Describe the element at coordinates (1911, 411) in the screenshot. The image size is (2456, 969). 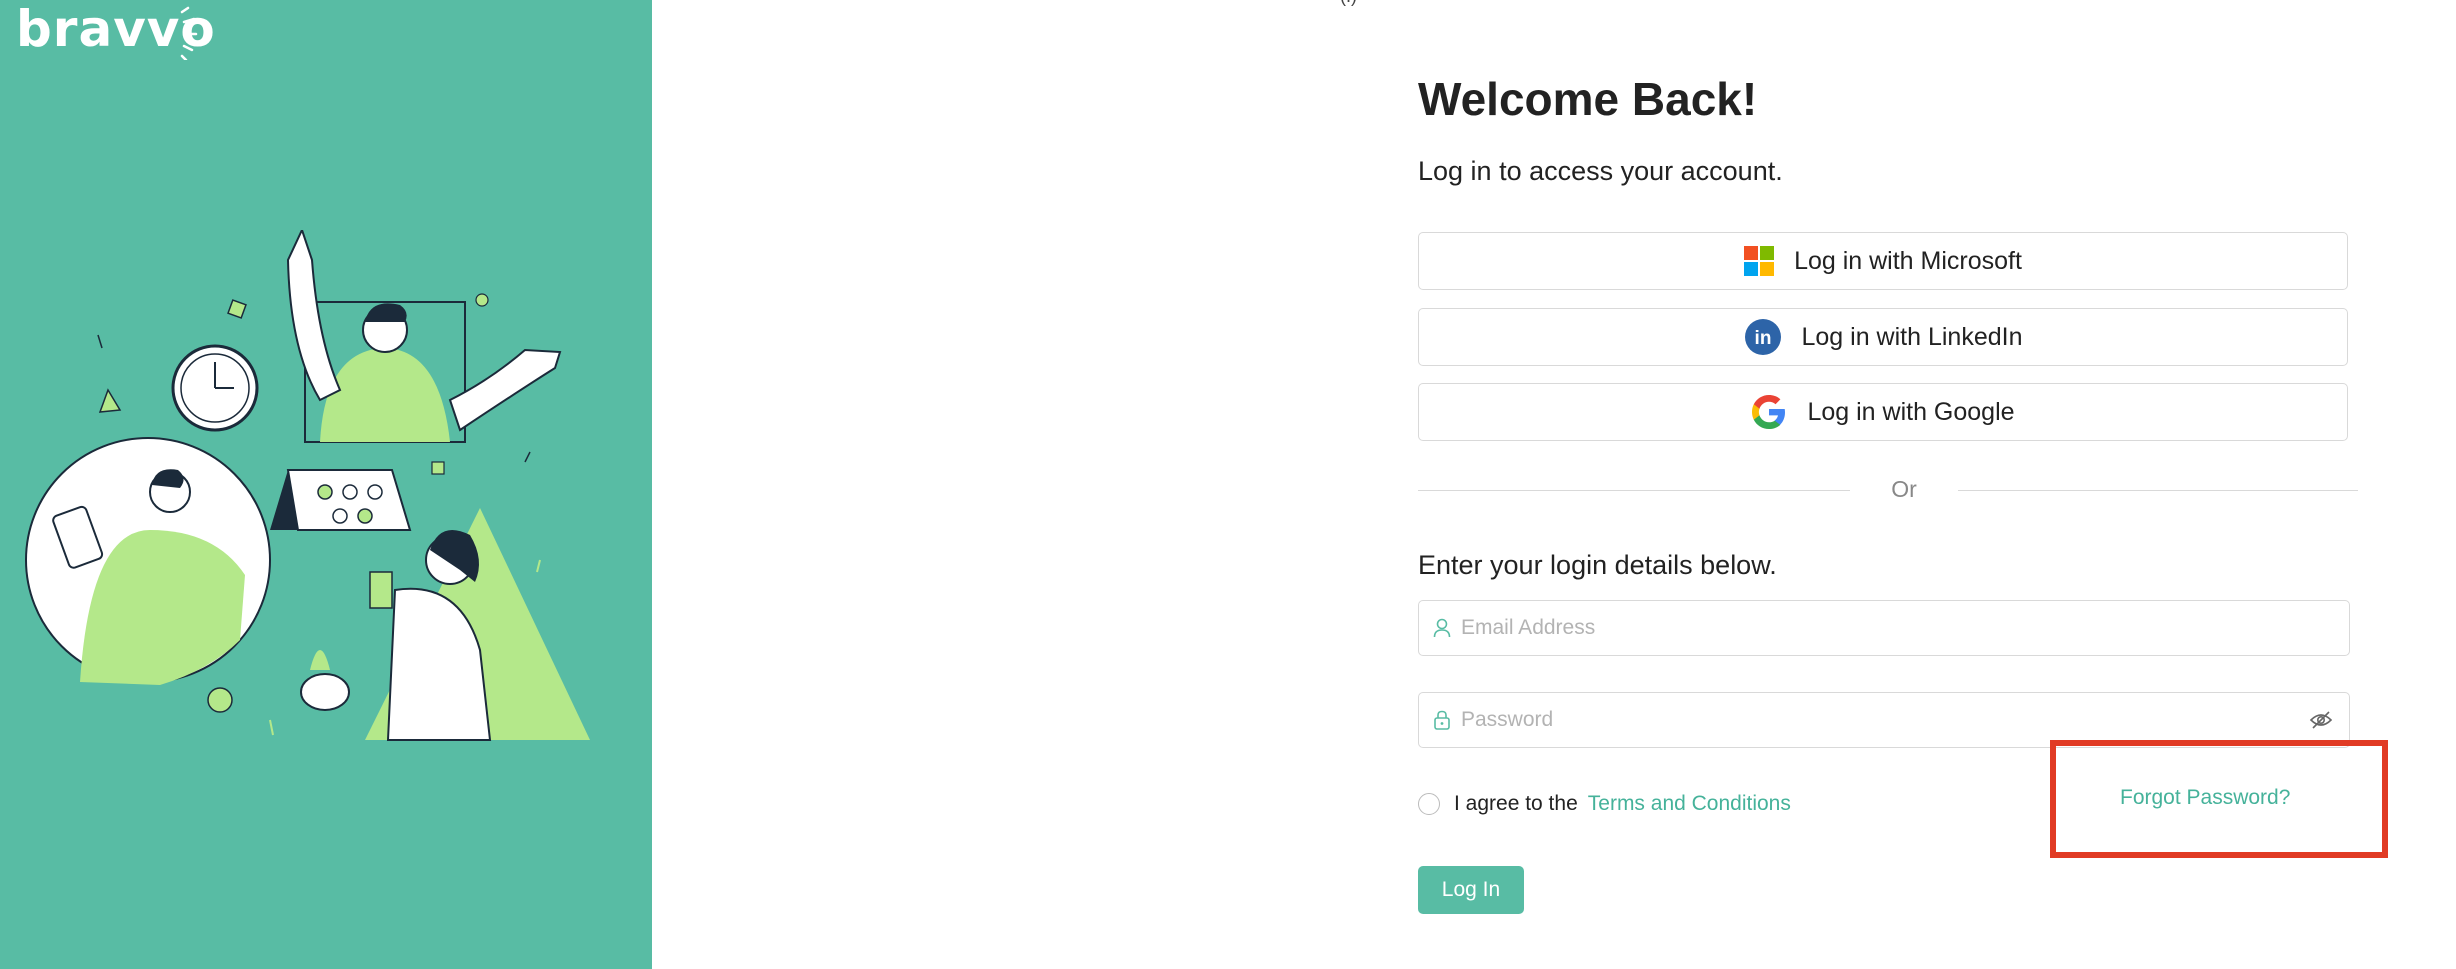
I see `google-login-label: Log in with Google` at that location.